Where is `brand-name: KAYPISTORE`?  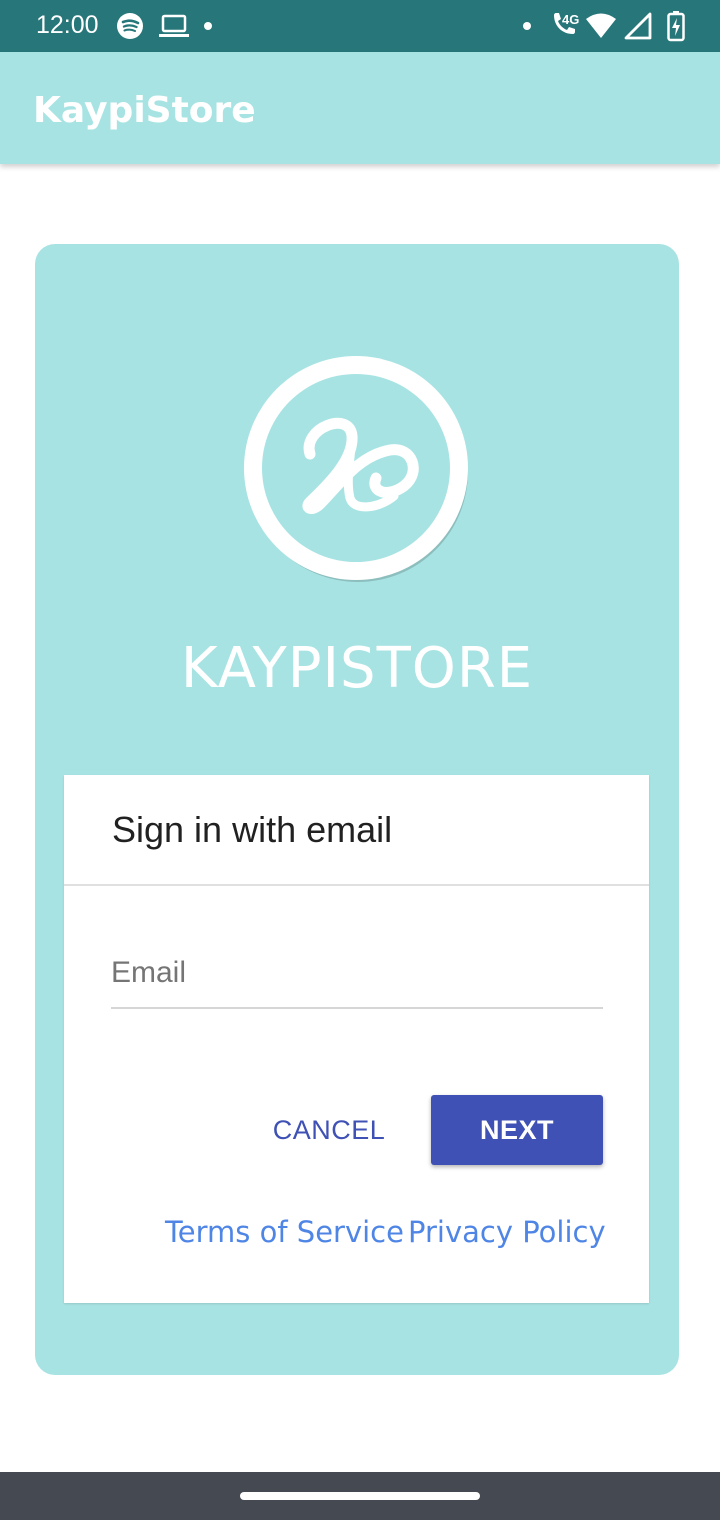 brand-name: KAYPISTORE is located at coordinates (357, 668).